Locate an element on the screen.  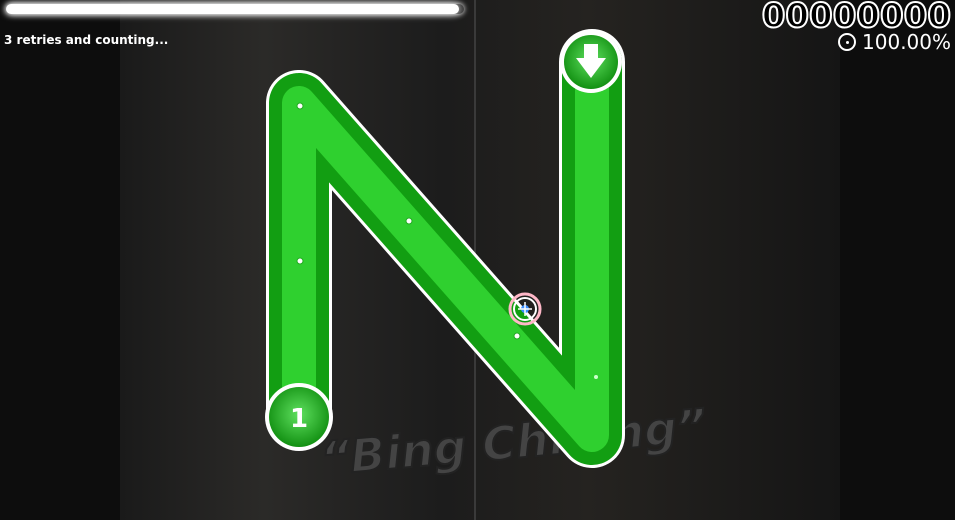
combo-number: 1 is located at coordinates (299, 419).